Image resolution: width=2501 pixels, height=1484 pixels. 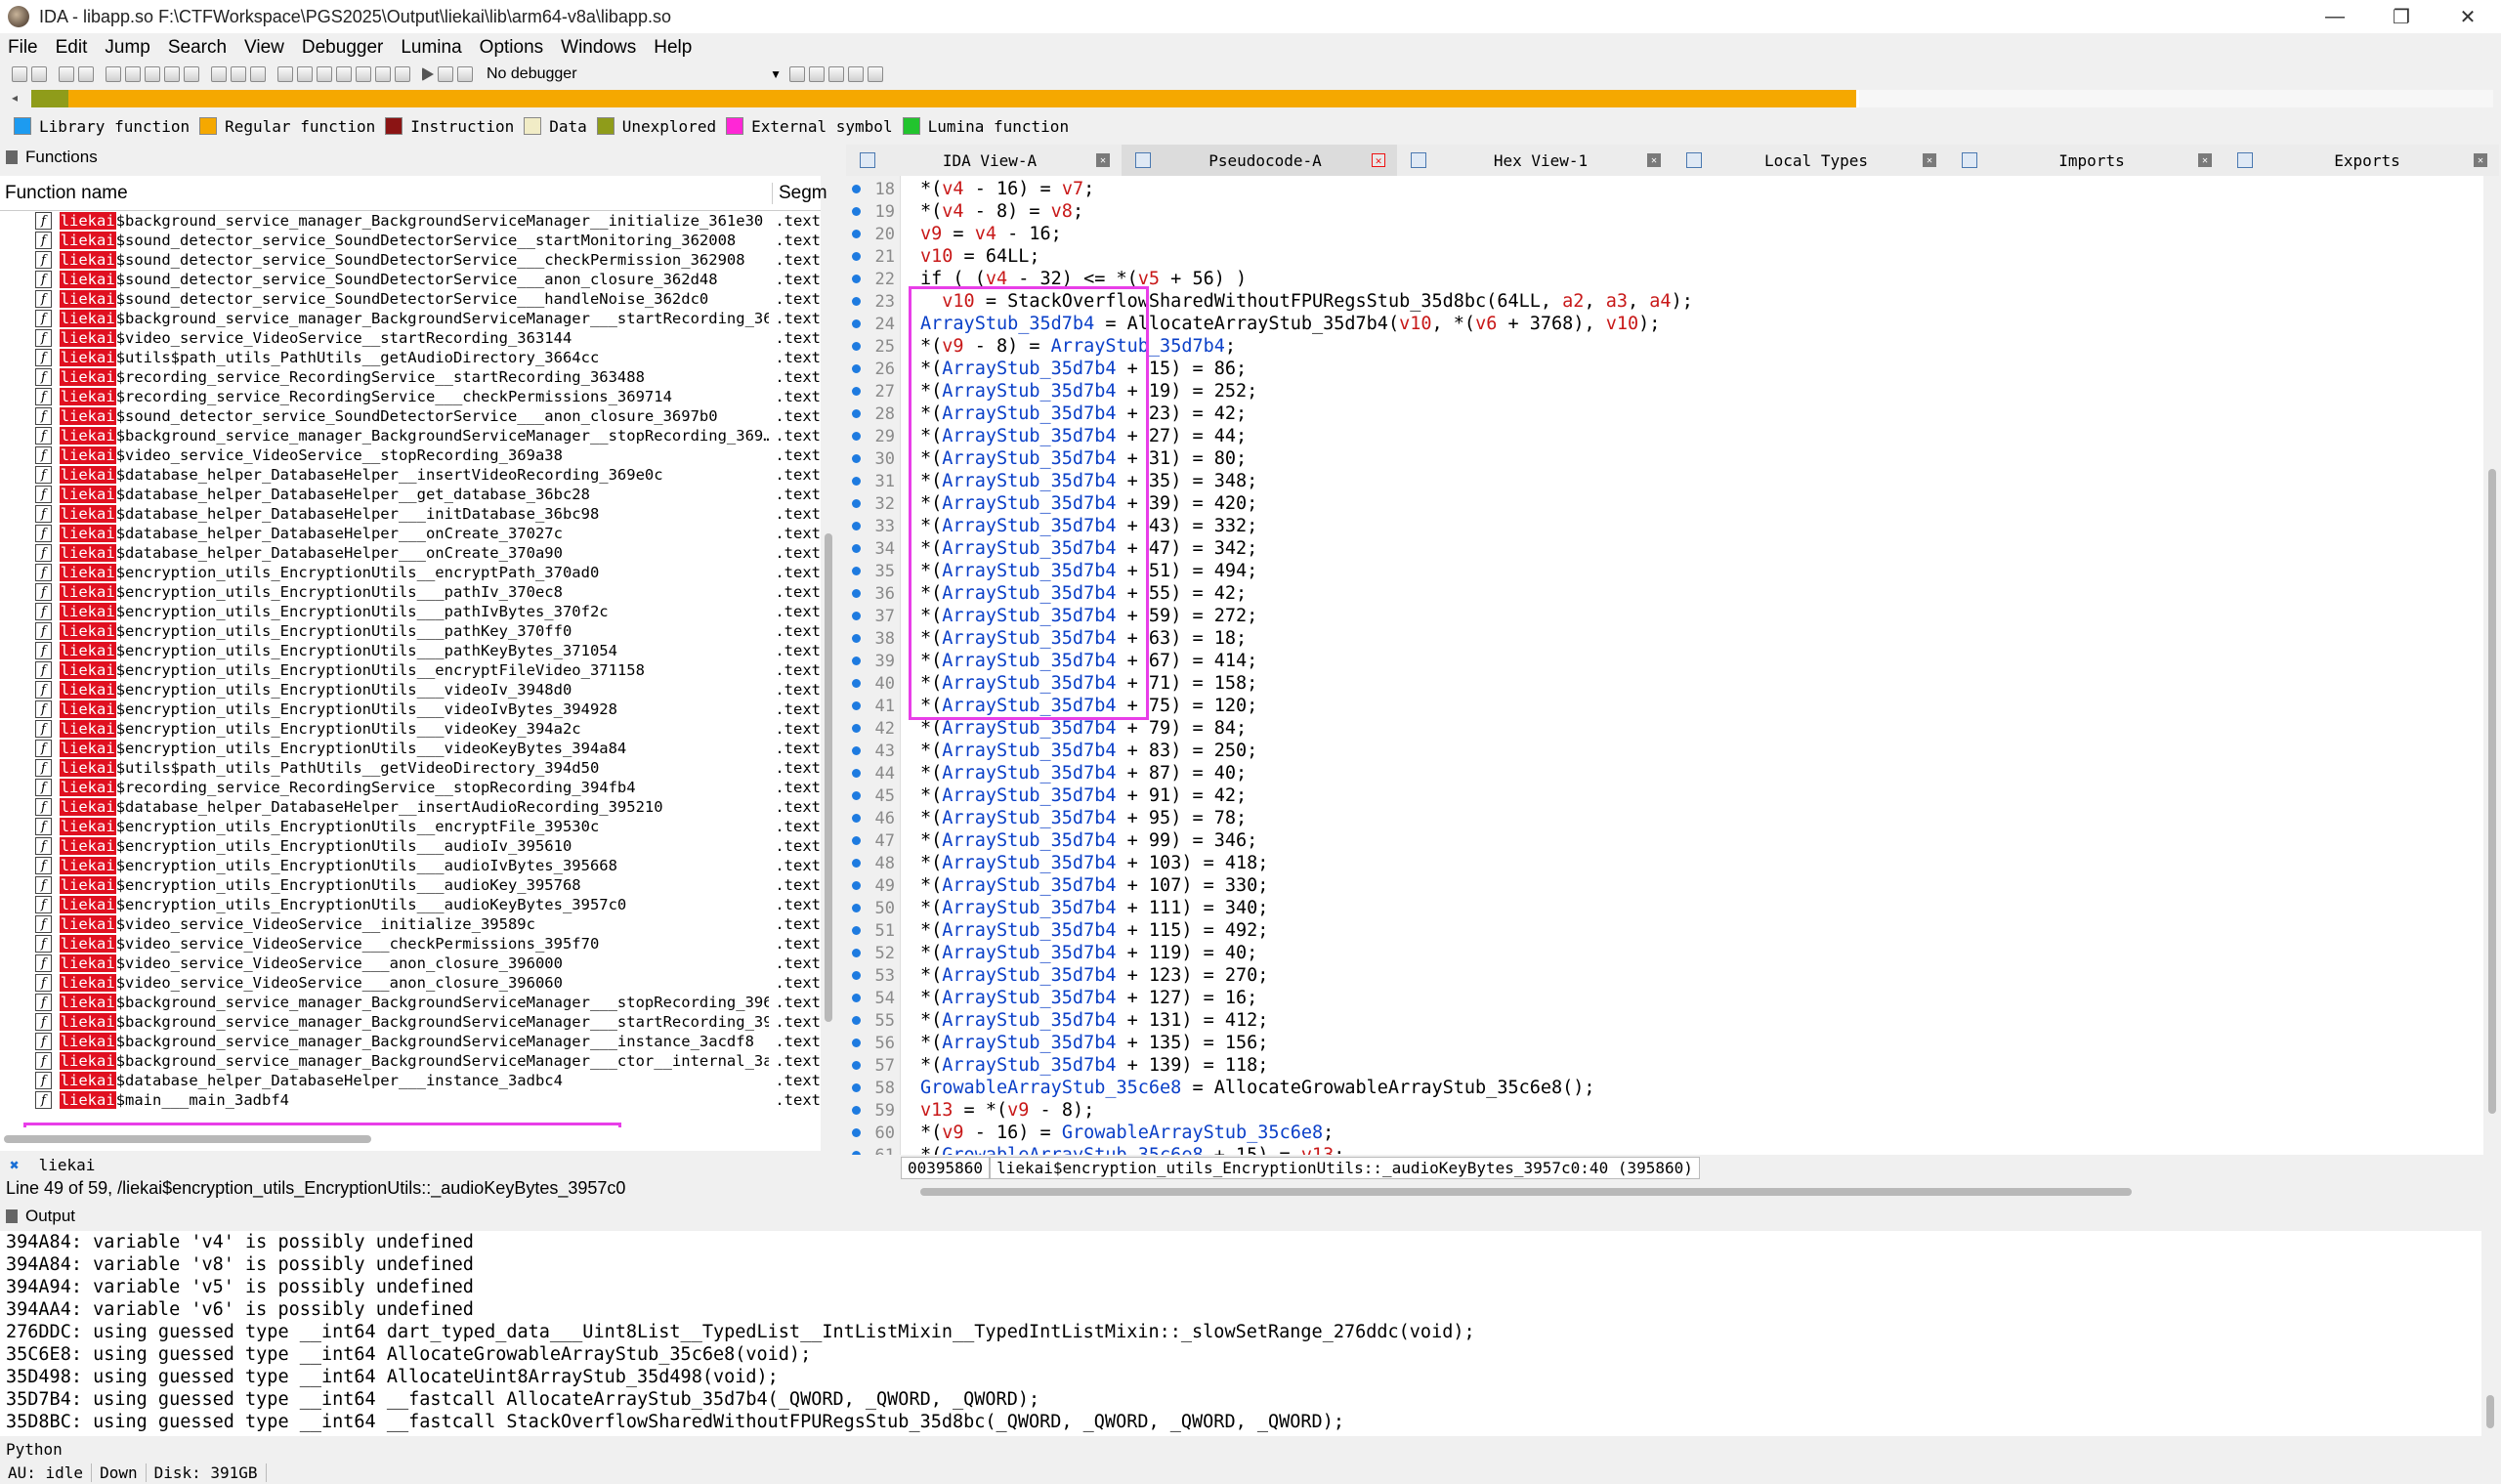 What do you see at coordinates (24, 48) in the screenshot?
I see `menu-file: File` at bounding box center [24, 48].